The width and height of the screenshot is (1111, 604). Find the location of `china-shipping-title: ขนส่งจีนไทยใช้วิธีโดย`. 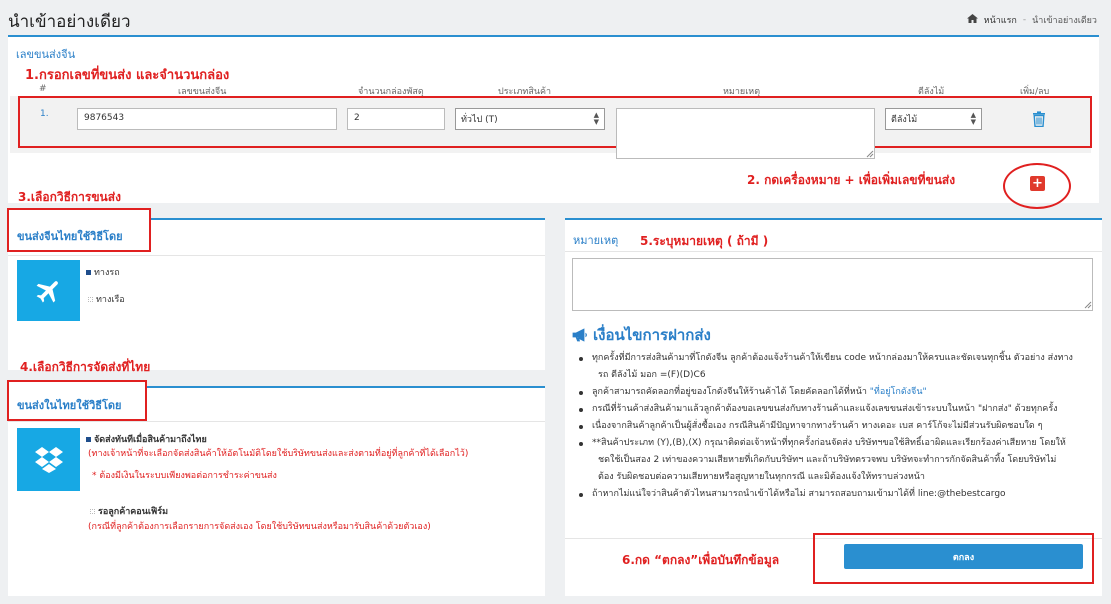

china-shipping-title: ขนส่งจีนไทยใช้วิธีโดย is located at coordinates (70, 236).